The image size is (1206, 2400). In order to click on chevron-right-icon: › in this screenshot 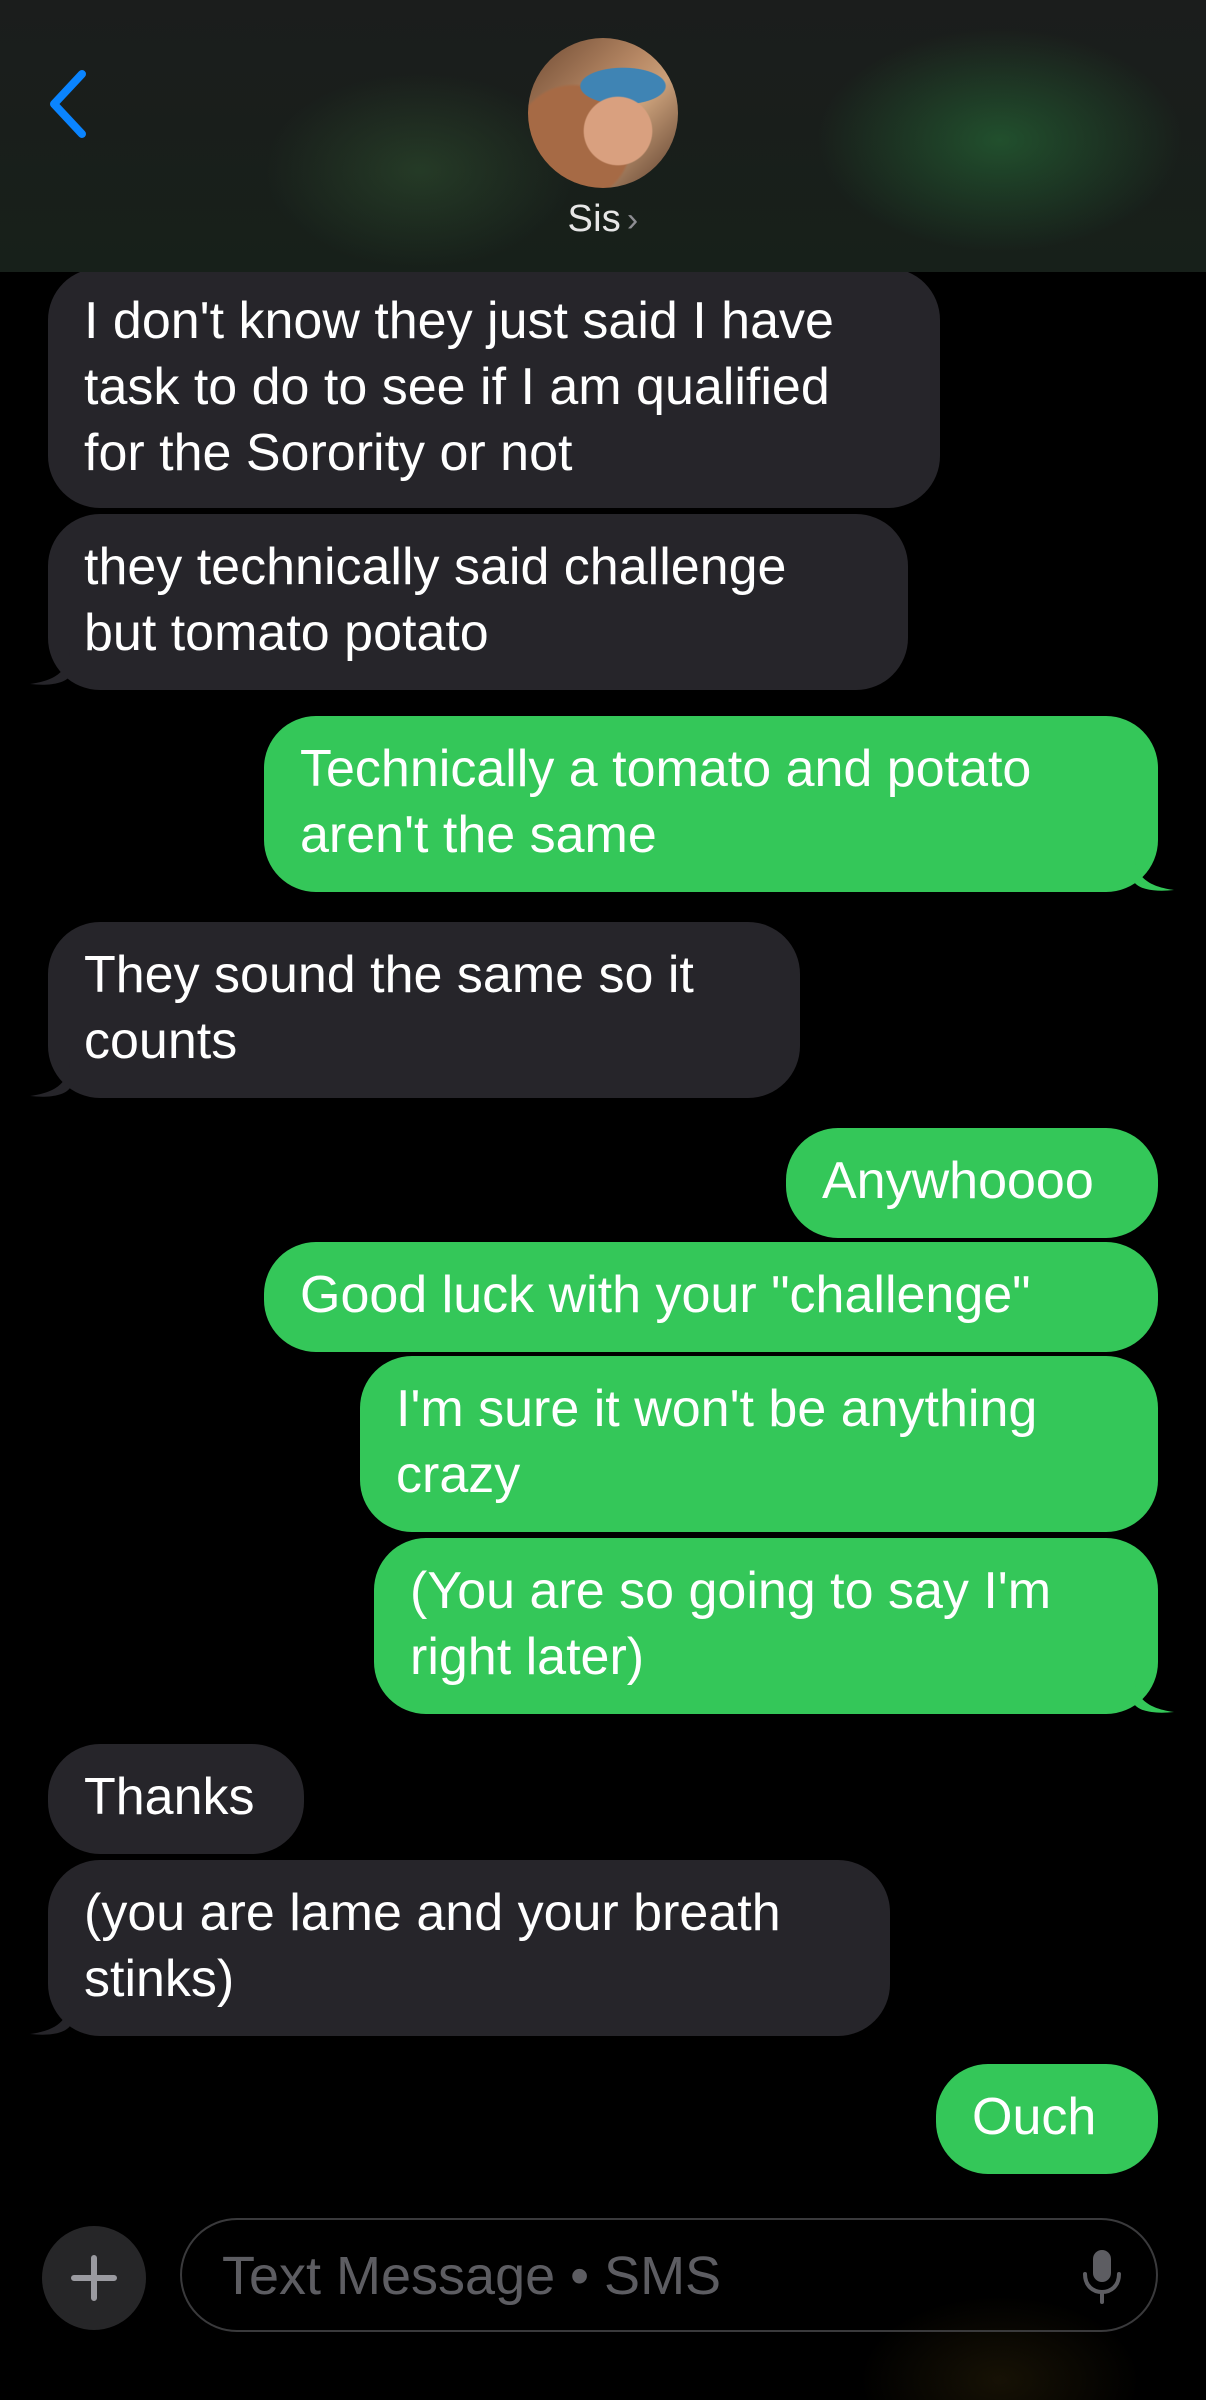, I will do `click(632, 220)`.